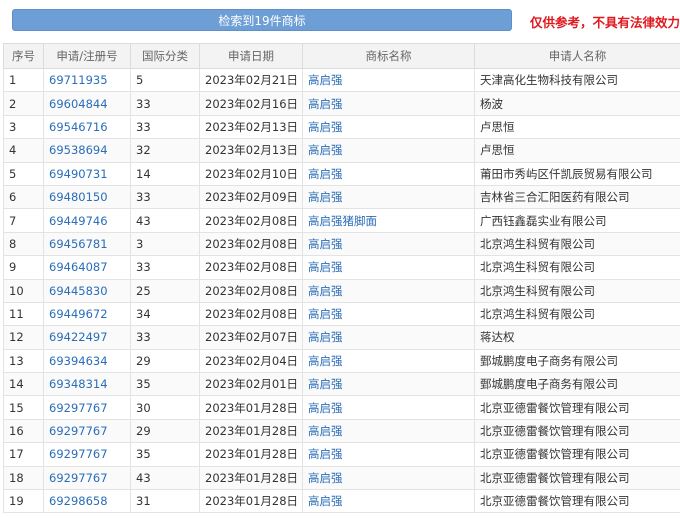  Describe the element at coordinates (87, 103) in the screenshot. I see `registration-no-link: 69604844` at that location.